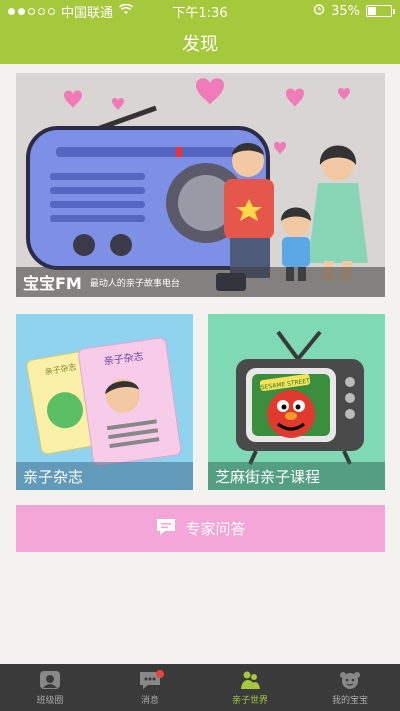  Describe the element at coordinates (53, 476) in the screenshot. I see `magazine-label: 亲子杂志` at that location.